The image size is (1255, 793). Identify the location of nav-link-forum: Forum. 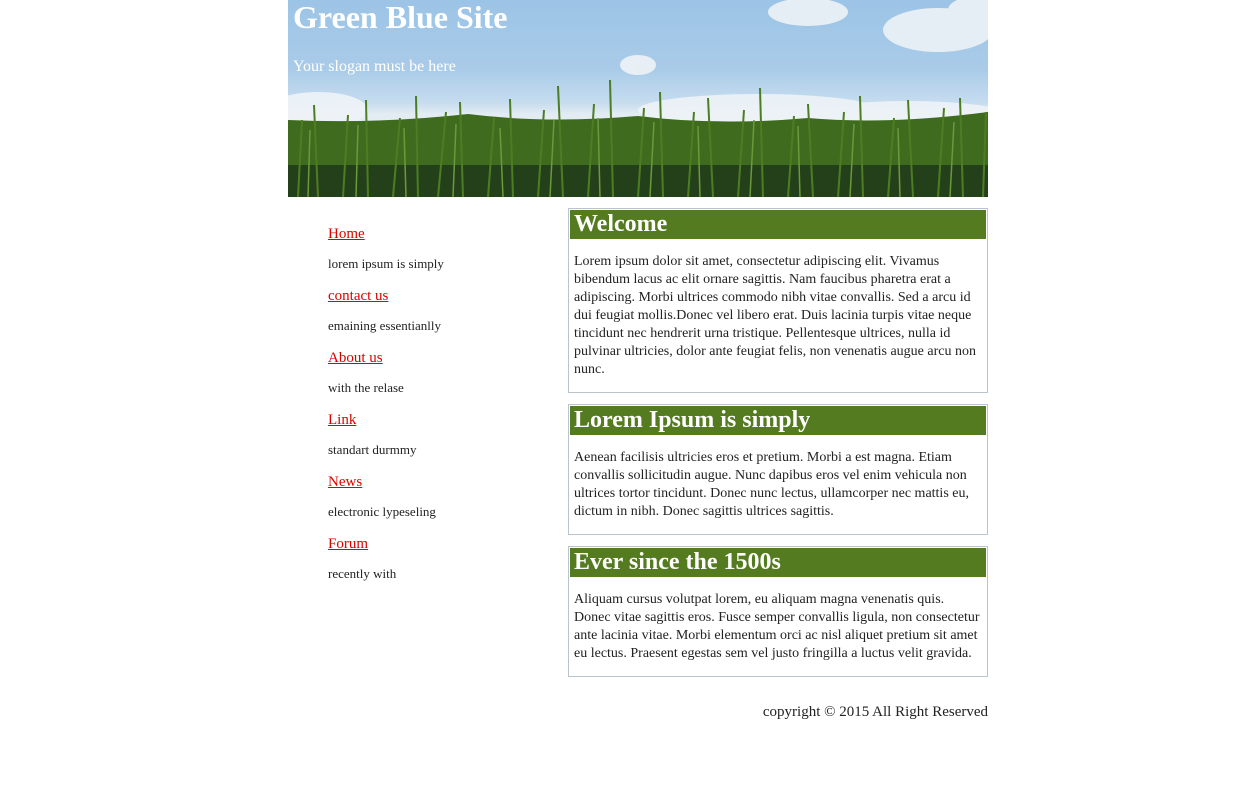
(438, 544).